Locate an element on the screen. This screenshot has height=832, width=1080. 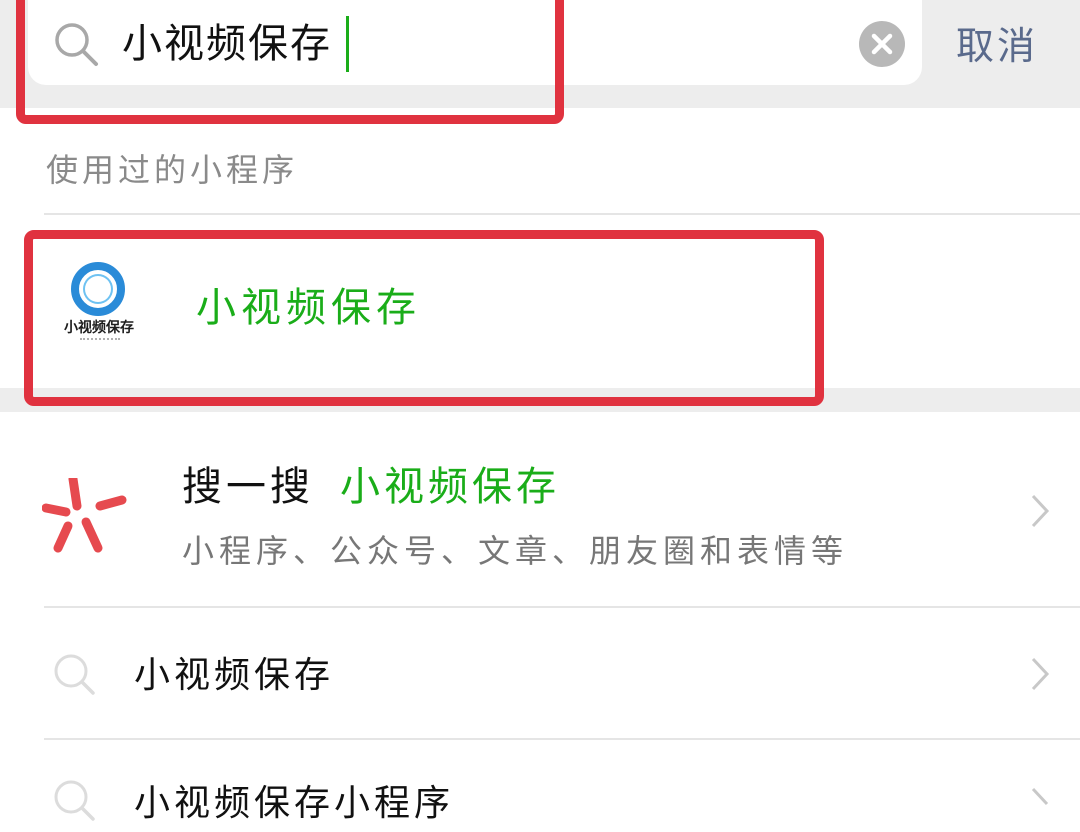
suggestion-item: 小视频保存小程序 is located at coordinates (294, 804).